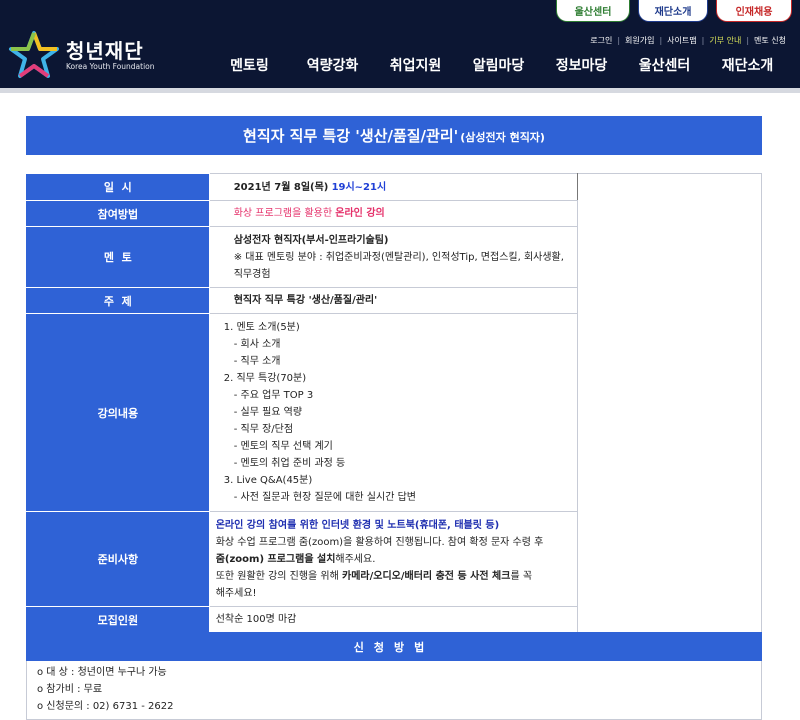  I want to click on topic-value: 현직자 직무 특강 '생산/품질/관리', so click(393, 300).